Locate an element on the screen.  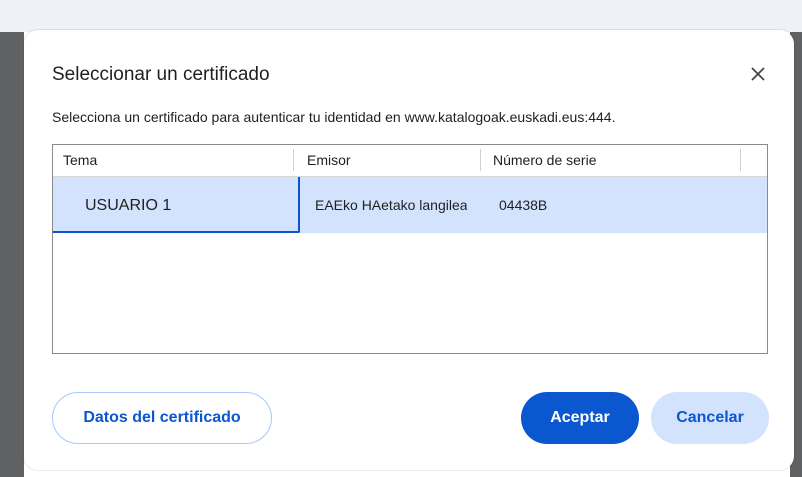
browser-top-strip is located at coordinates (401, 16).